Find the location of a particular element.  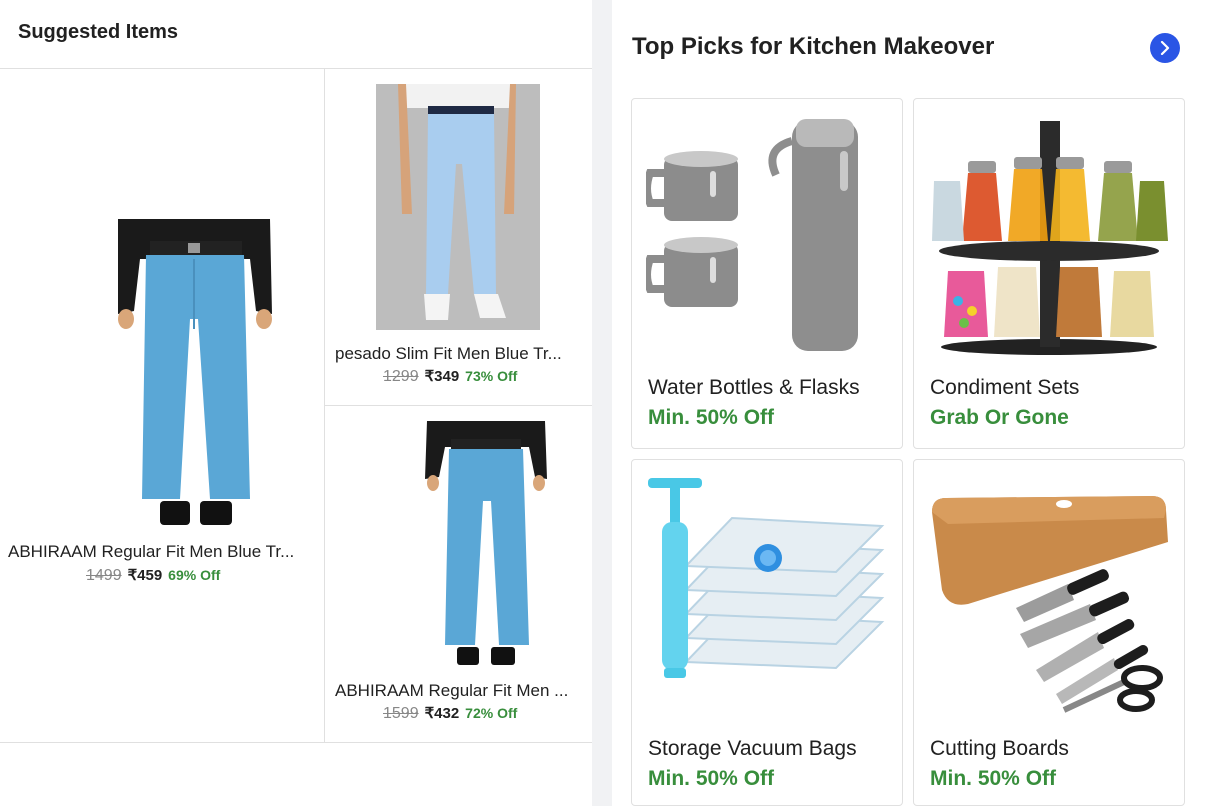

product-prices: 1599 ₹432 72% Off is located at coordinates (450, 713).